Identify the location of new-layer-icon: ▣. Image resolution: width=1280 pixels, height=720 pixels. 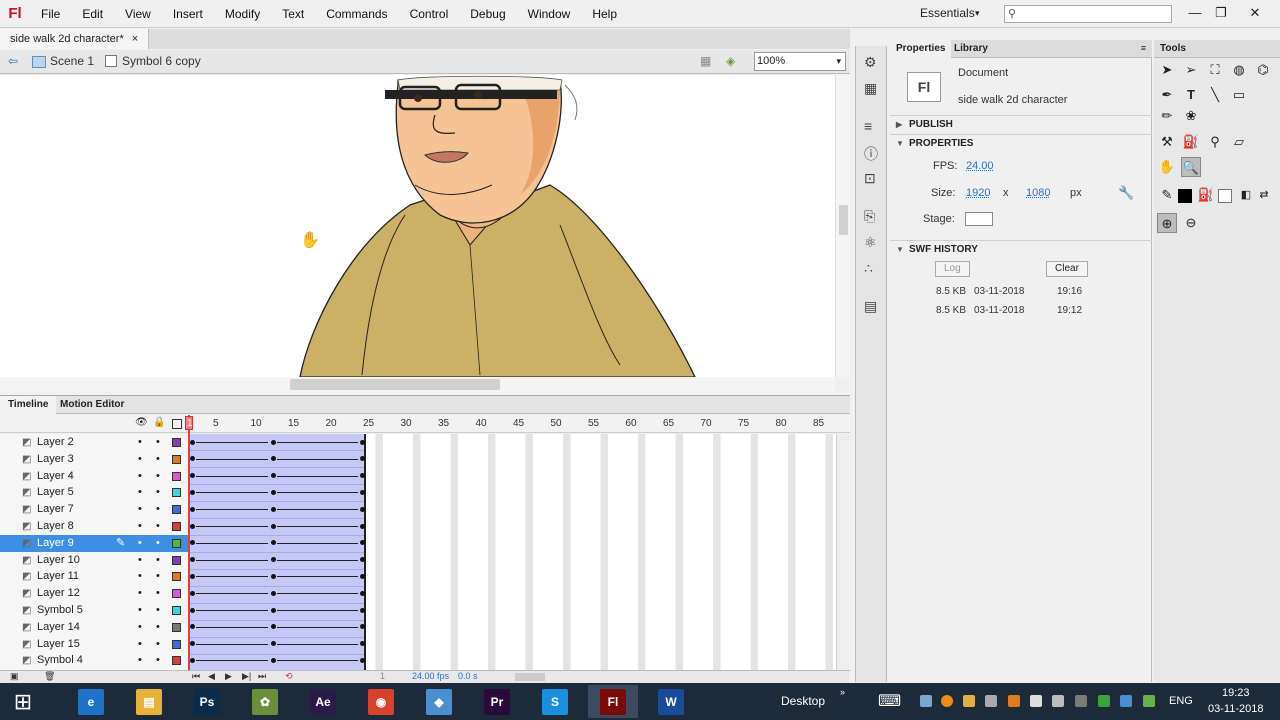
(14, 676).